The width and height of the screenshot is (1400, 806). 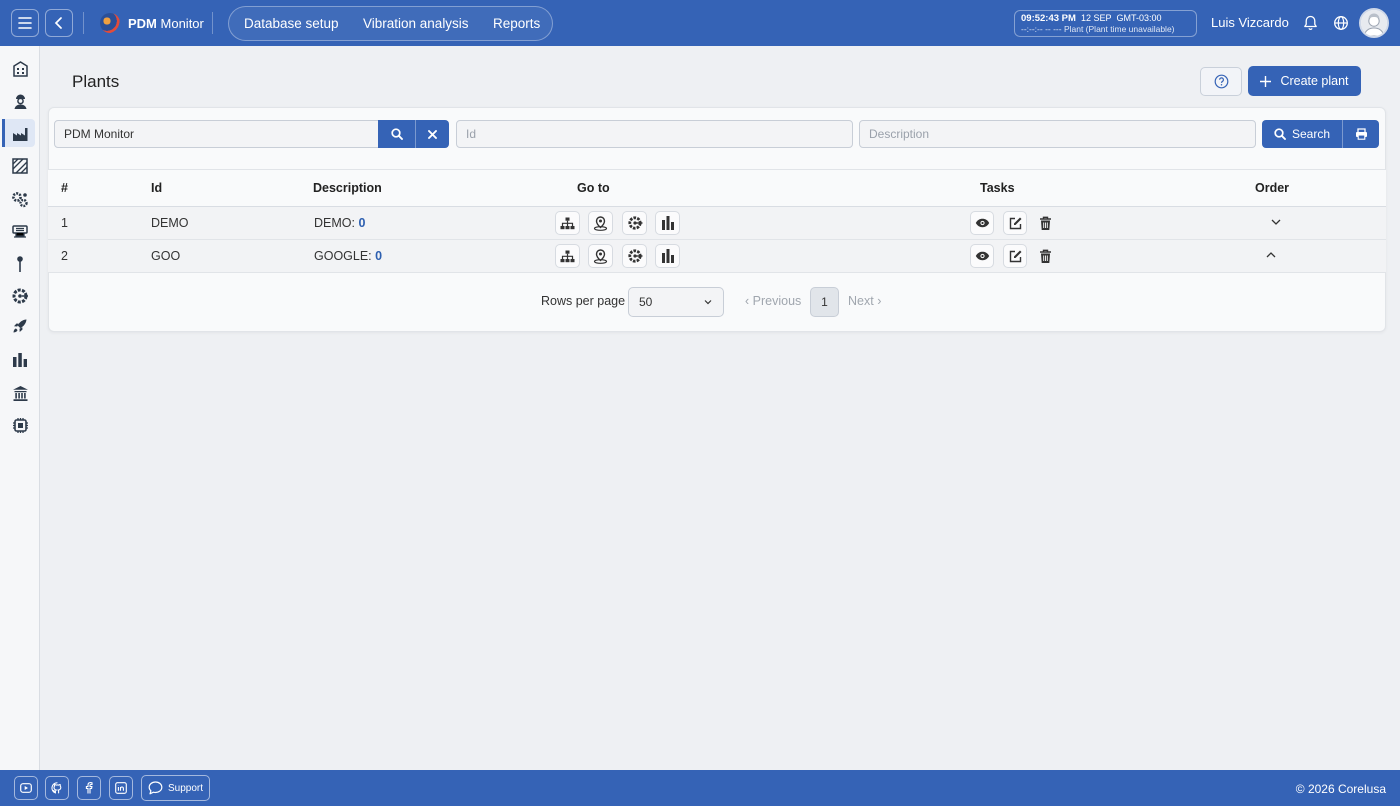 I want to click on chevron-right-icon: ›, so click(x=879, y=301).